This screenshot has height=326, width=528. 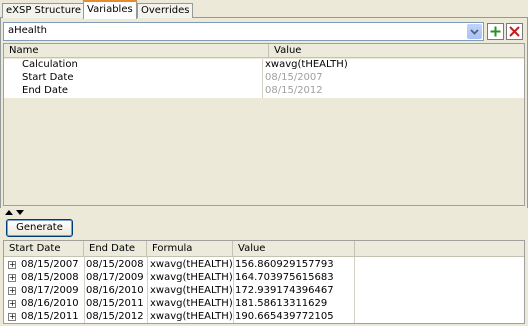 What do you see at coordinates (294, 91) in the screenshot?
I see `variable-value: 08/15/2012` at bounding box center [294, 91].